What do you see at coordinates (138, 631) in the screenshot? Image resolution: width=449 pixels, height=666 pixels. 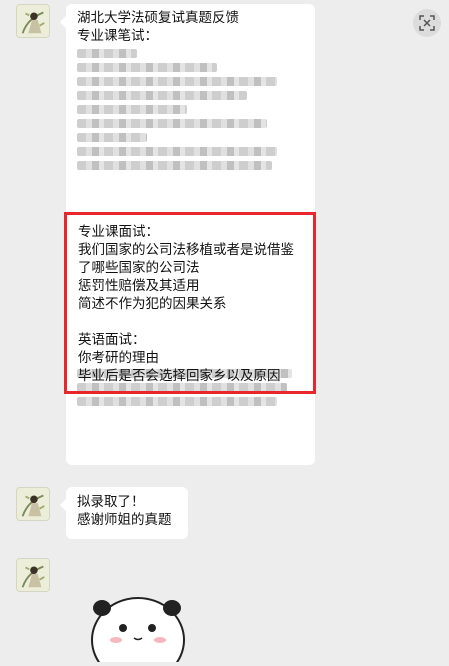 I see `panda-sticker` at bounding box center [138, 631].